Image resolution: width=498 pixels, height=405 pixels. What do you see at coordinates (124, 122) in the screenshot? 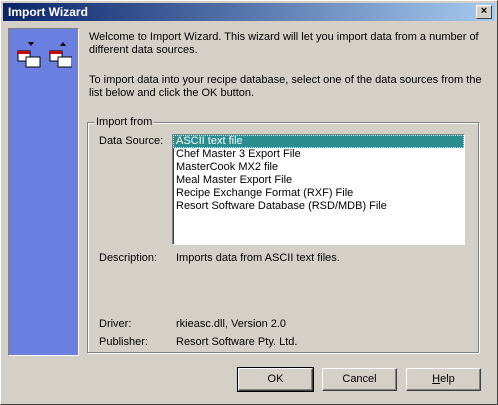
I see `import-from-legend: Import from` at bounding box center [124, 122].